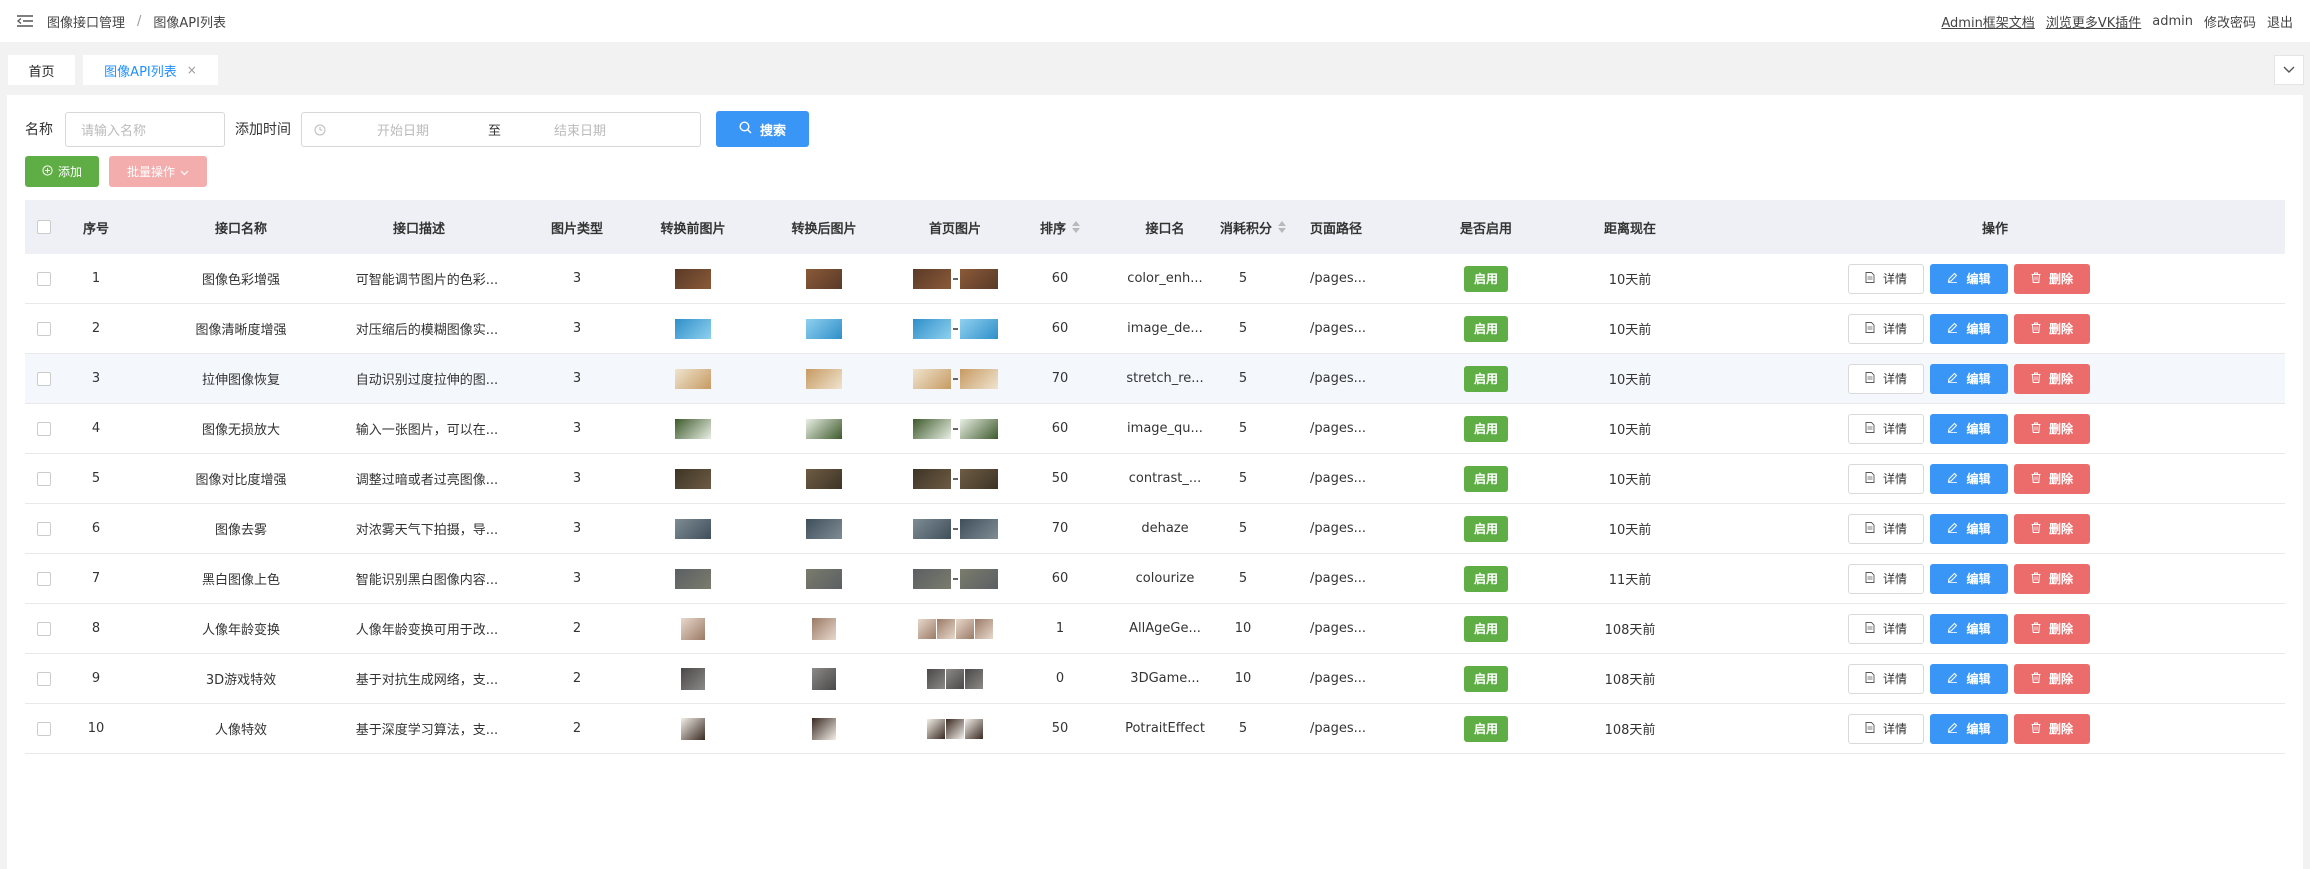 The height and width of the screenshot is (869, 2310). I want to click on tabs-more-button, so click(2289, 70).